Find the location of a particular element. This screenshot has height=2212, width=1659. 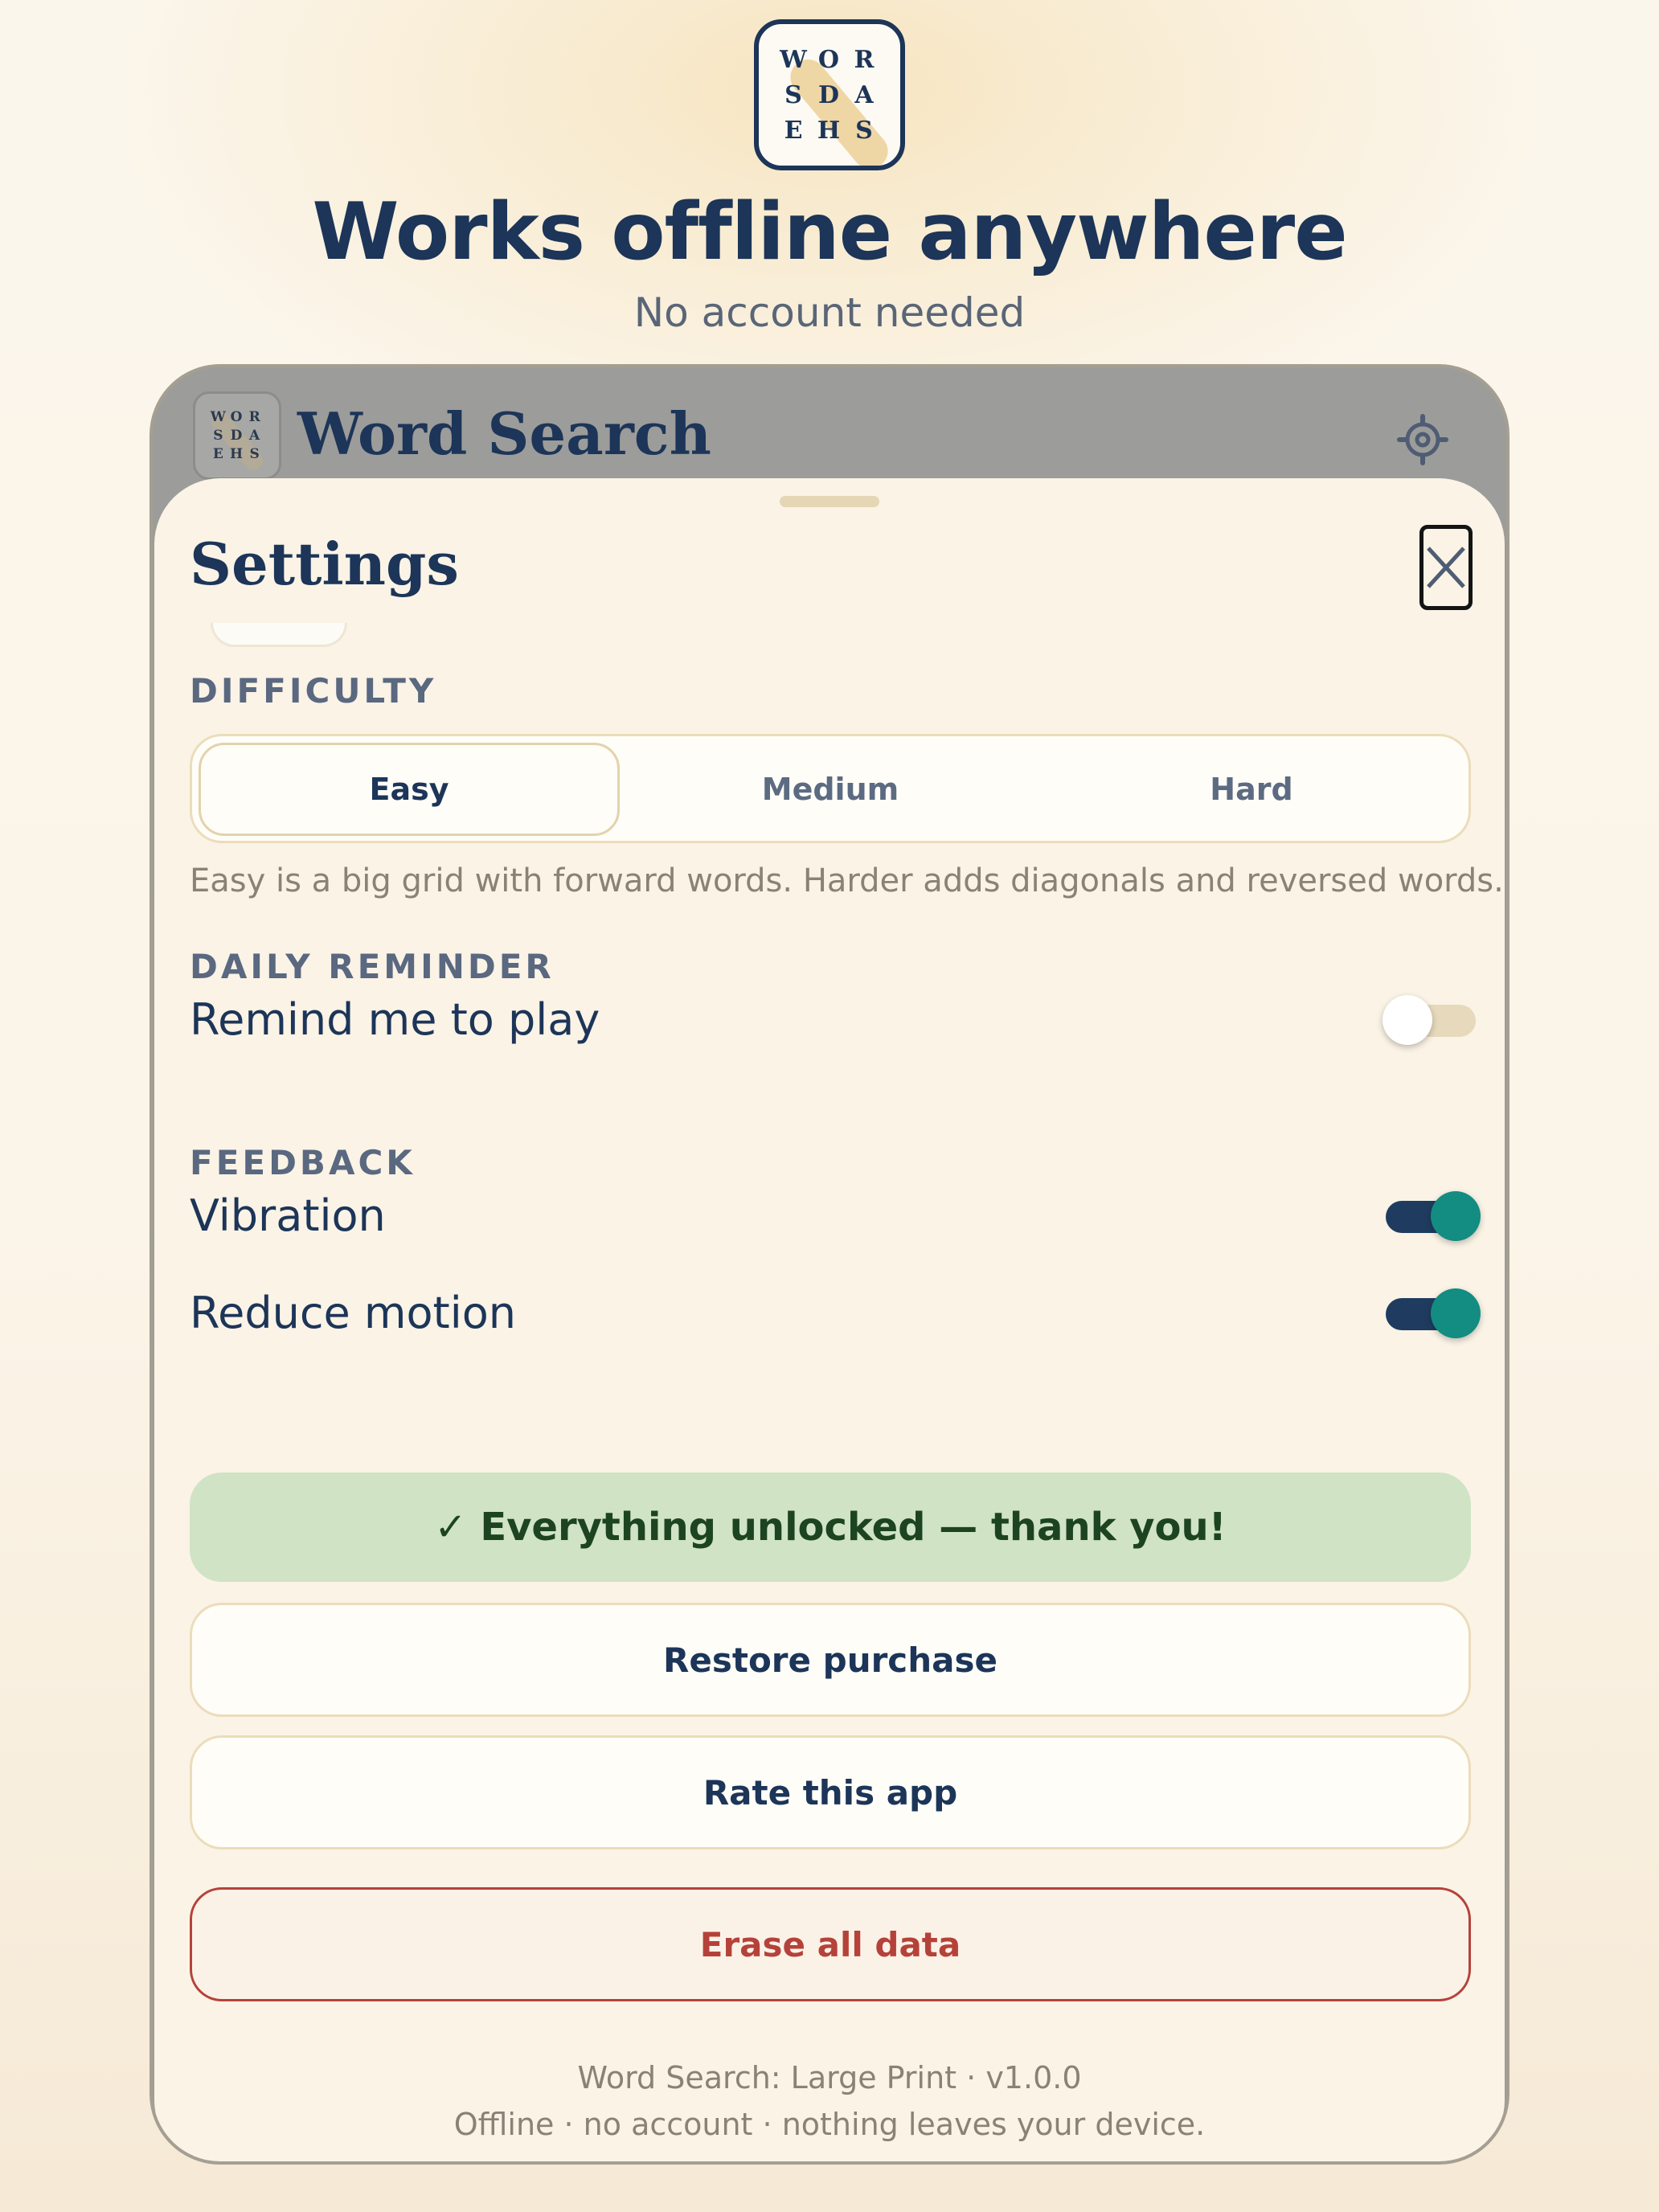

footer-version: Word Search: Large Print · v1.0.0 is located at coordinates (829, 2077).